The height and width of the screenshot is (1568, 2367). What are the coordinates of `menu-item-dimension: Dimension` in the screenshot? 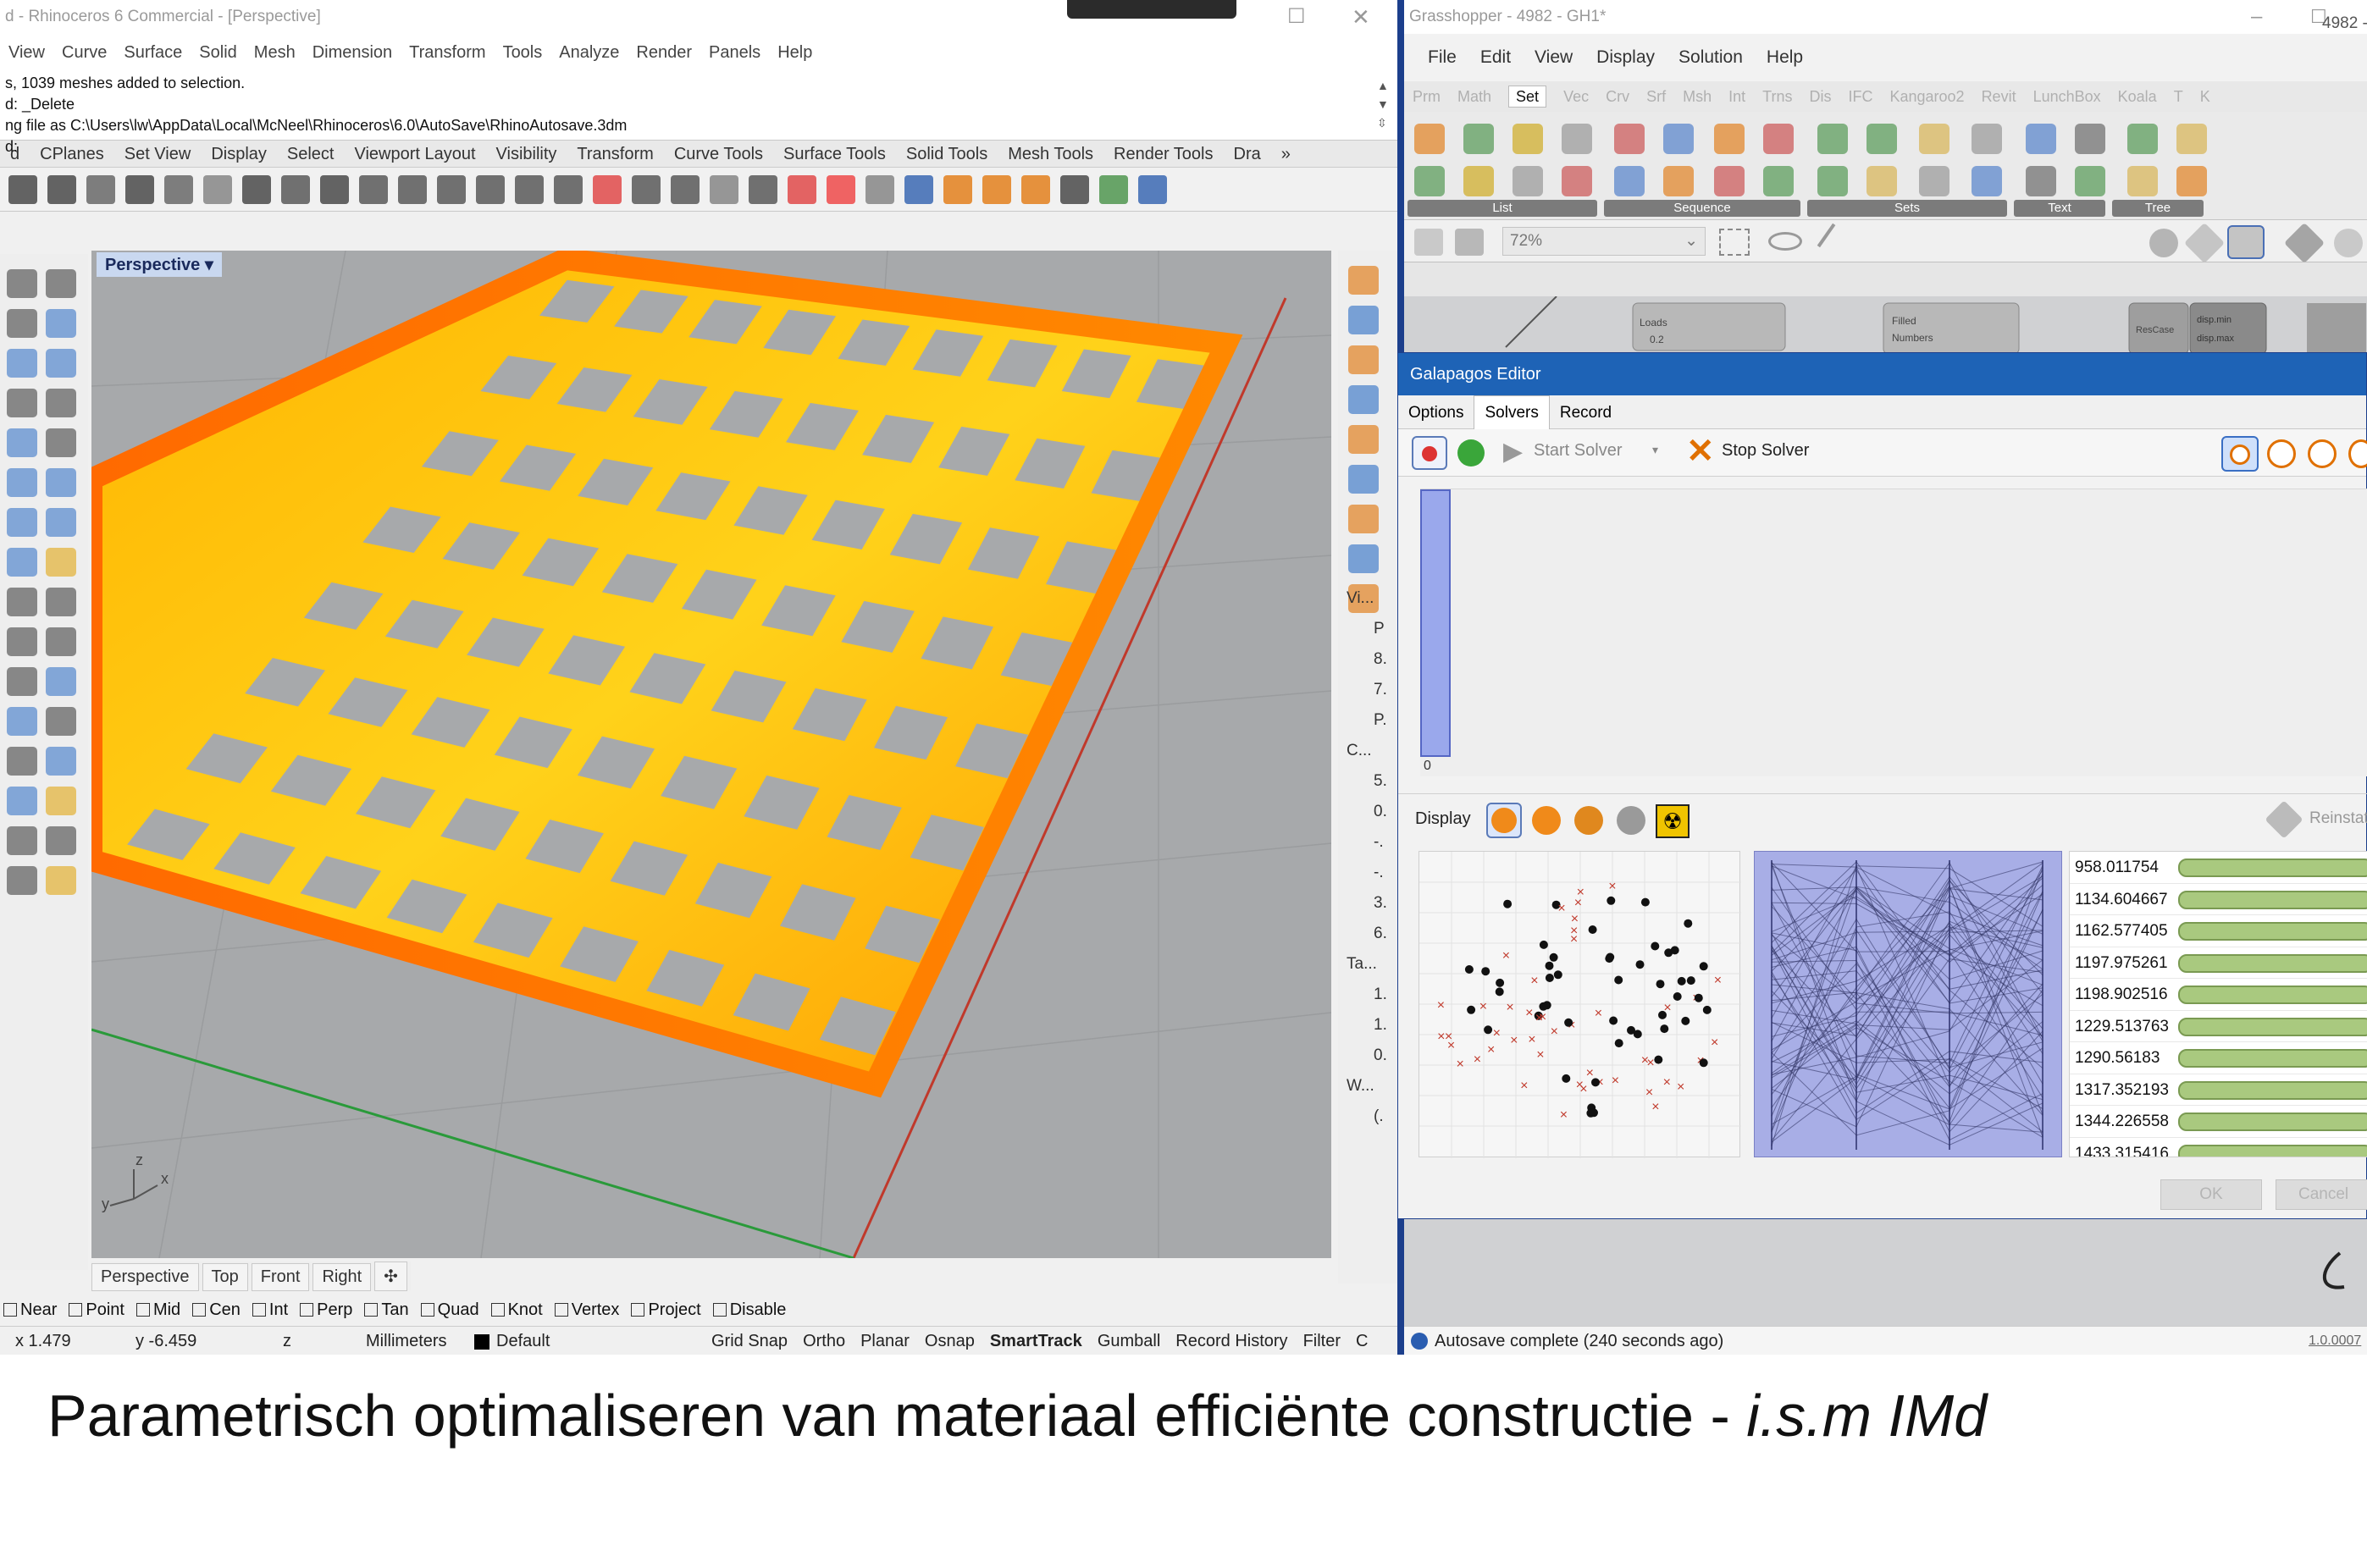 It's located at (352, 52).